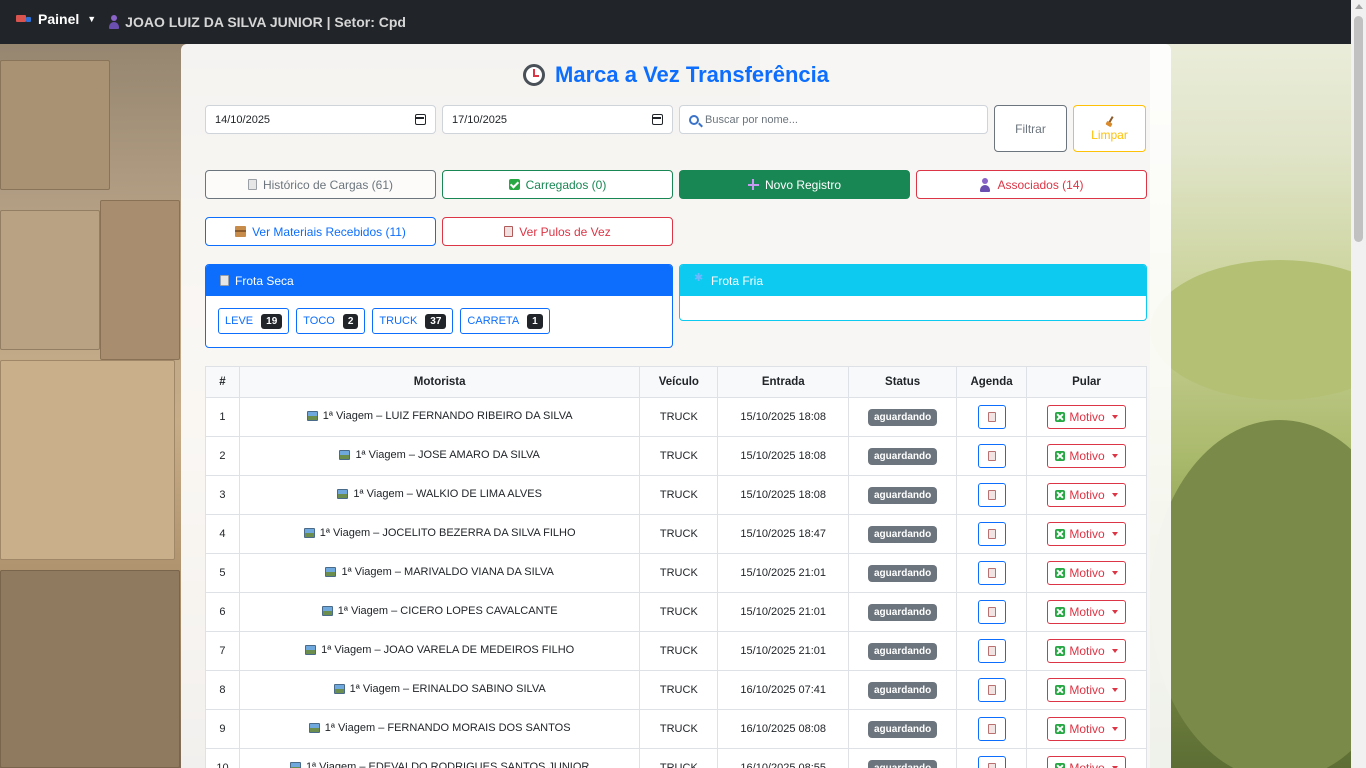  What do you see at coordinates (439, 280) in the screenshot?
I see `frota-seca-header: Frota Seca` at bounding box center [439, 280].